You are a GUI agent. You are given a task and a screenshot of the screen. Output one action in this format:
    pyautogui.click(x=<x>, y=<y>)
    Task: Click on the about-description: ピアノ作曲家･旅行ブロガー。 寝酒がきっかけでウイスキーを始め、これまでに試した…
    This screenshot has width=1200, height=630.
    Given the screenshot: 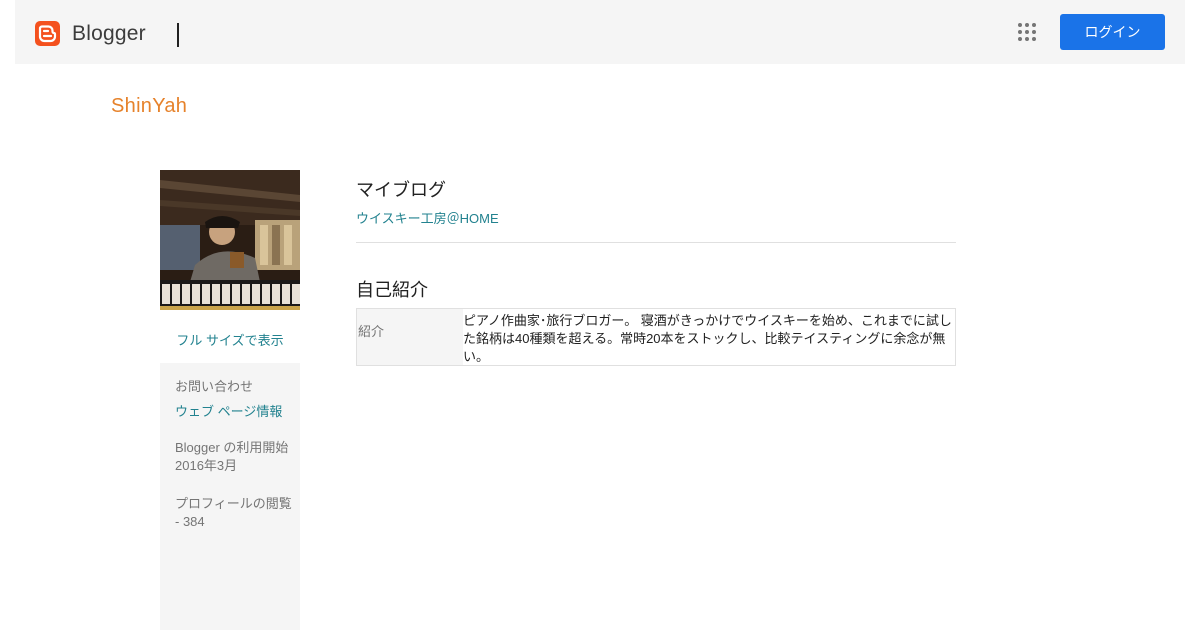 What is the action you would take?
    pyautogui.click(x=707, y=338)
    